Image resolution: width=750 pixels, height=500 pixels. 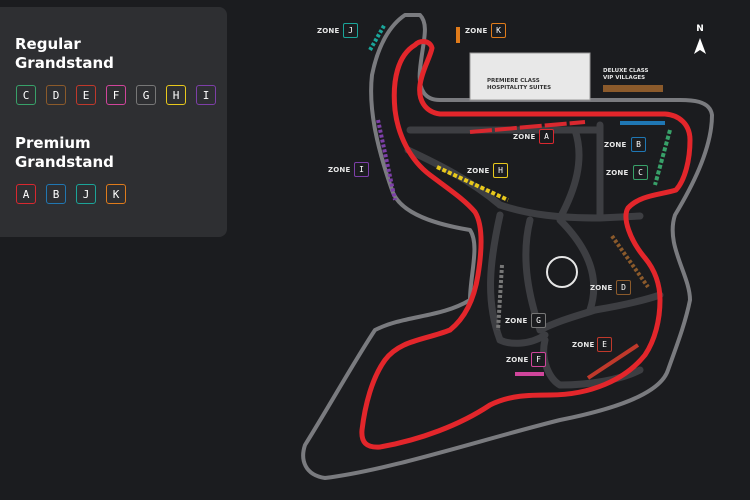 What do you see at coordinates (524, 137) in the screenshot?
I see `zone-a-label: ZONE` at bounding box center [524, 137].